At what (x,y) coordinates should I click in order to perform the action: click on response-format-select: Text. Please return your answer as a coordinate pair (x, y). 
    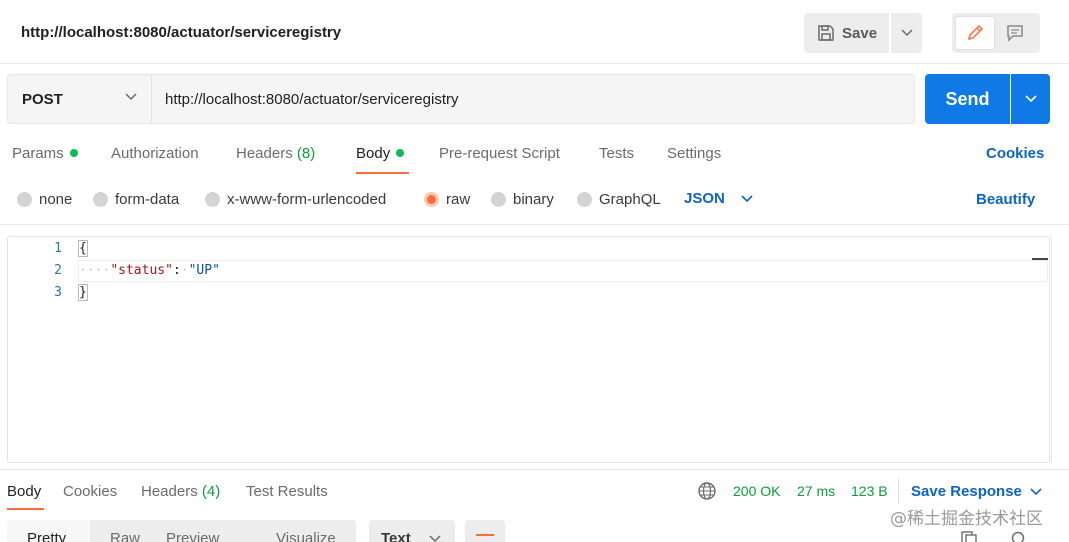
    Looking at the image, I should click on (412, 531).